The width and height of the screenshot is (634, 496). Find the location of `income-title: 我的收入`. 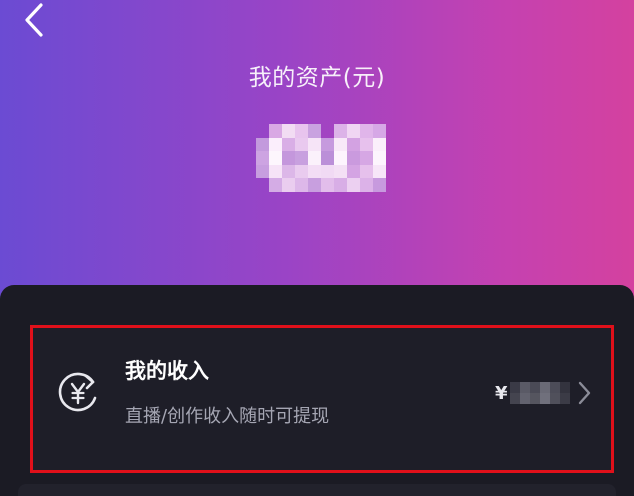

income-title: 我的收入 is located at coordinates (167, 371).